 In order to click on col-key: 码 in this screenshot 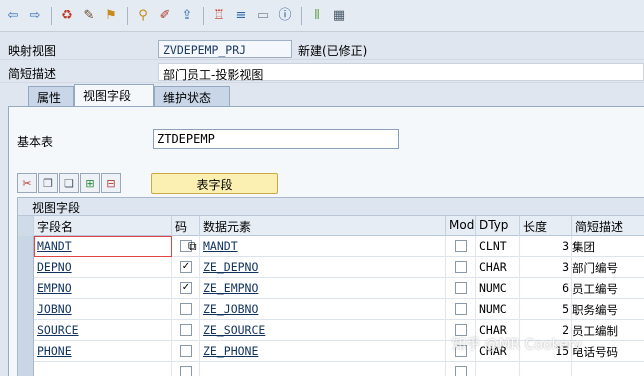, I will do `click(186, 226)`.